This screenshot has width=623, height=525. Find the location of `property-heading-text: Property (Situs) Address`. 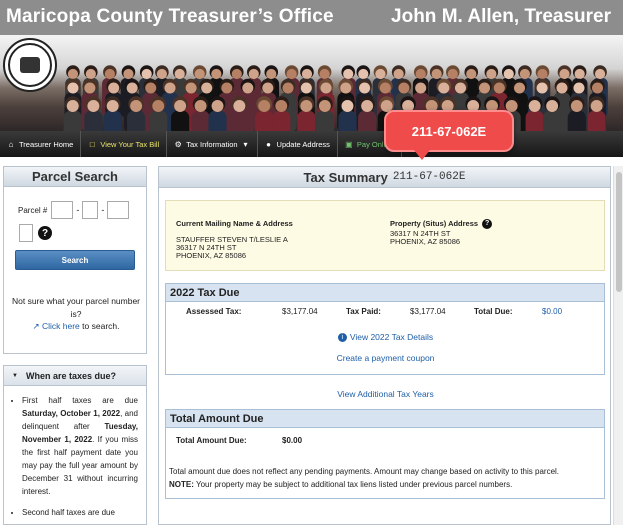

property-heading-text: Property (Situs) Address is located at coordinates (434, 223).